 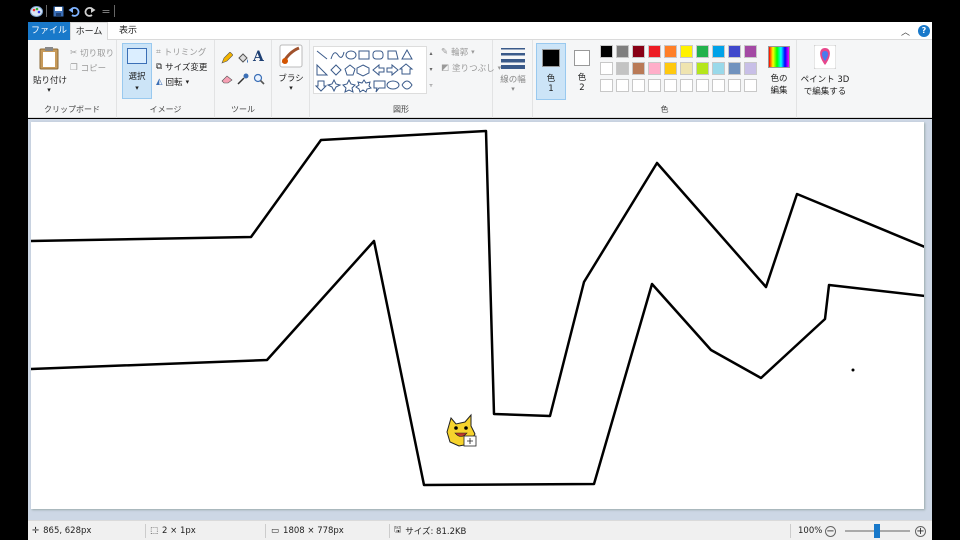 What do you see at coordinates (920, 530) in the screenshot?
I see `zoom-in-button: +` at bounding box center [920, 530].